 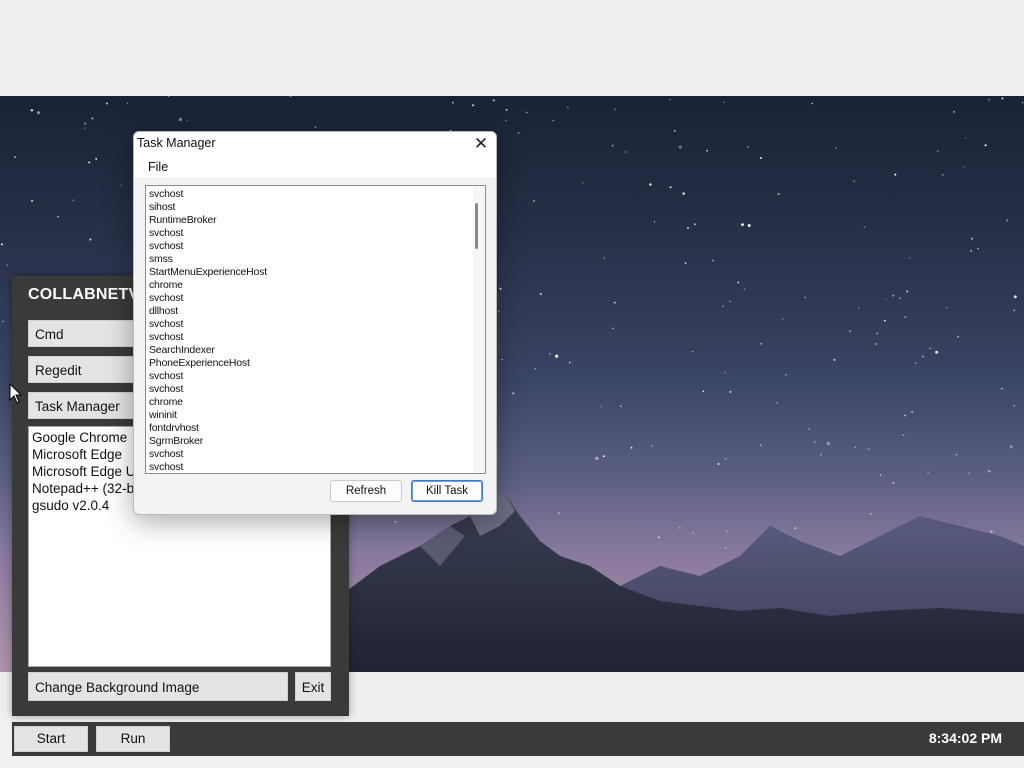 I want to click on process-item: smss, so click(x=309, y=259).